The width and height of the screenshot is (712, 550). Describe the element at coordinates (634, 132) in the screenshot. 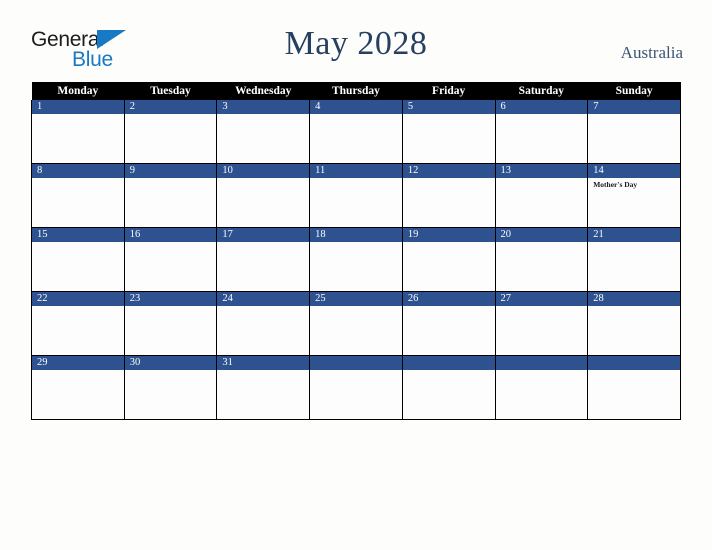

I see `calendar-day-cell: 7` at that location.